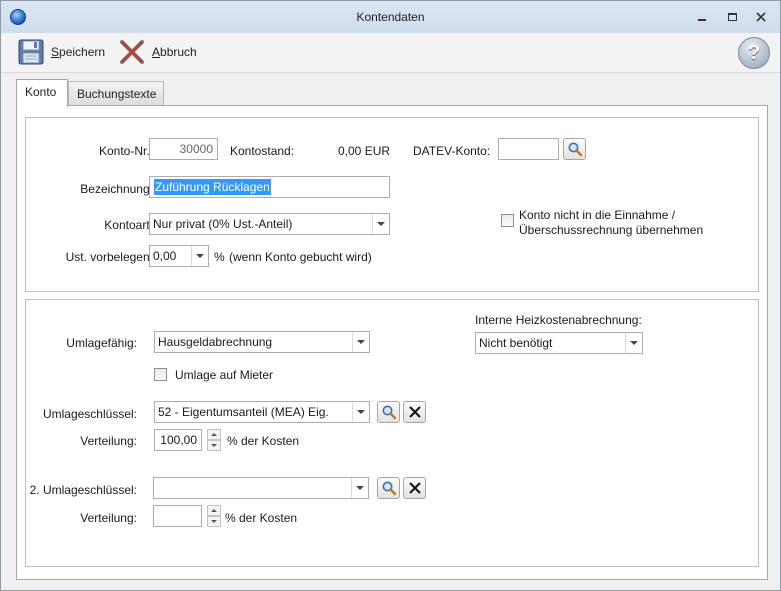 The height and width of the screenshot is (591, 781). What do you see at coordinates (261, 518) in the screenshot?
I see `verteilung2-unit: % der Kosten` at bounding box center [261, 518].